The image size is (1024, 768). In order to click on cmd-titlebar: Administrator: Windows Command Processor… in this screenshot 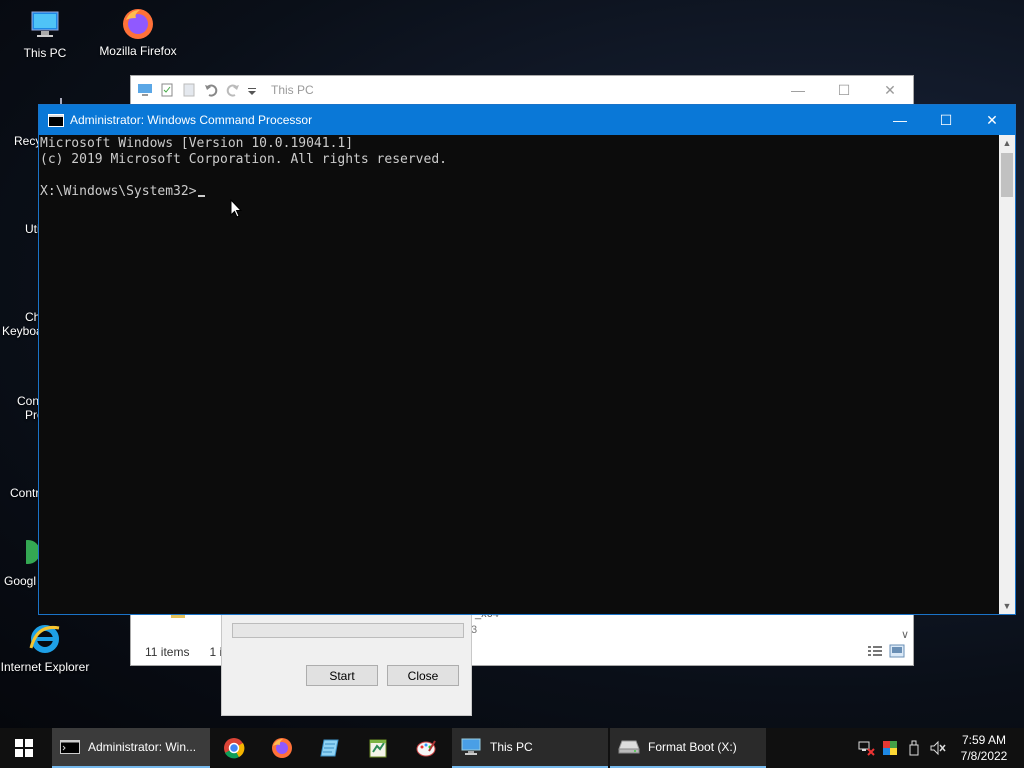, I will do `click(527, 120)`.